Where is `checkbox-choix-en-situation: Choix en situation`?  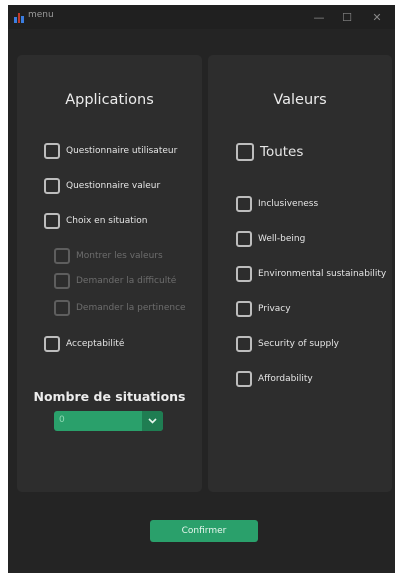 checkbox-choix-en-situation: Choix en situation is located at coordinates (95, 221).